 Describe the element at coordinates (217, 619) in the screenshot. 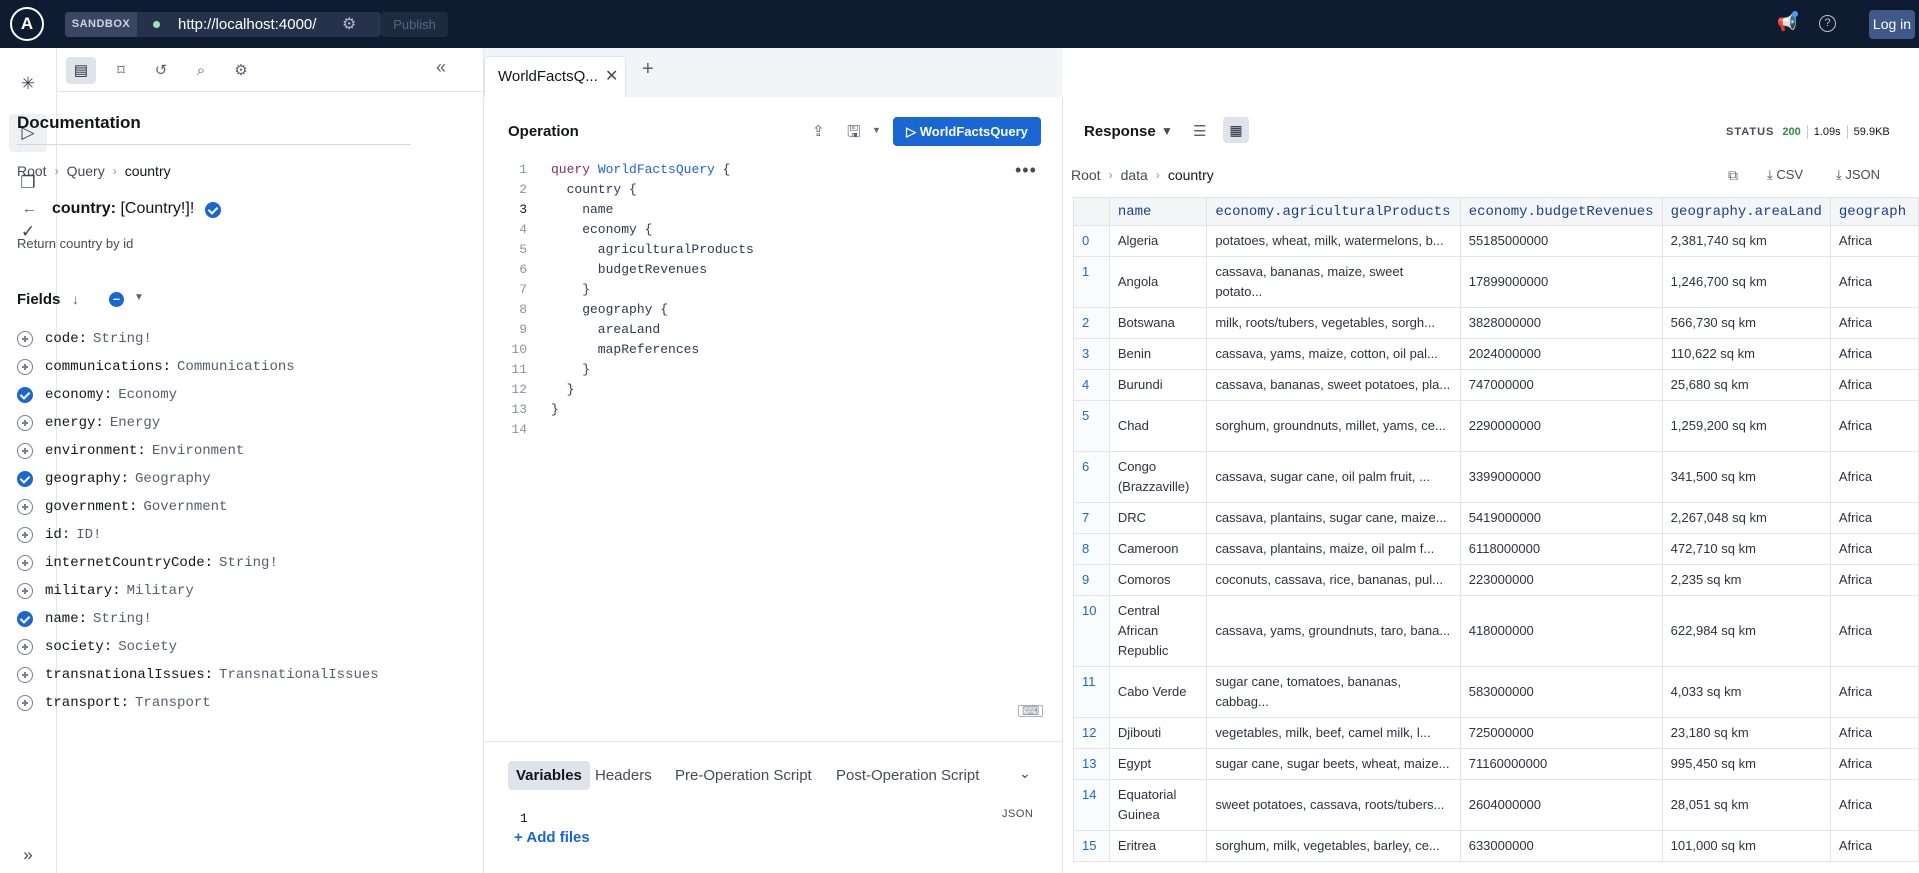

I see `field-row-name: name: String!` at that location.